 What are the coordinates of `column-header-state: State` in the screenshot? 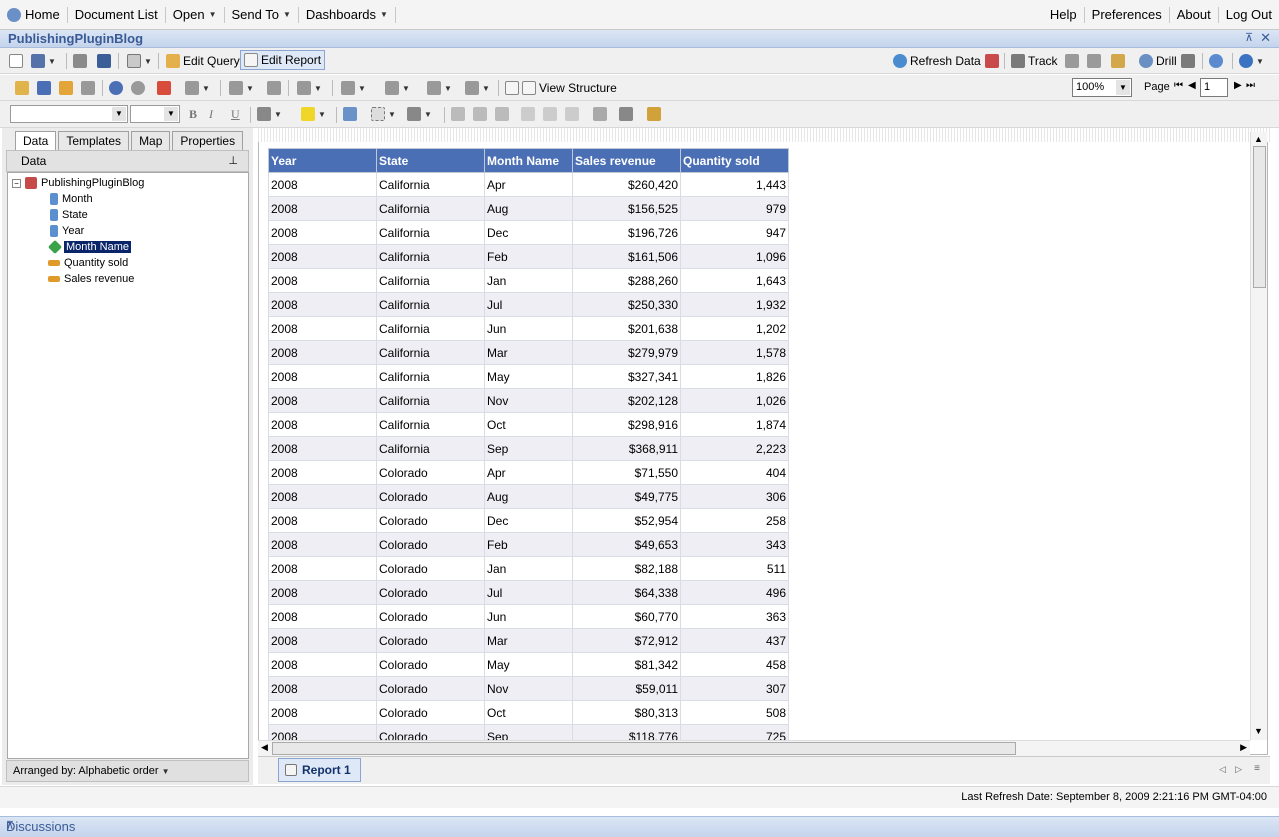 It's located at (430, 160).